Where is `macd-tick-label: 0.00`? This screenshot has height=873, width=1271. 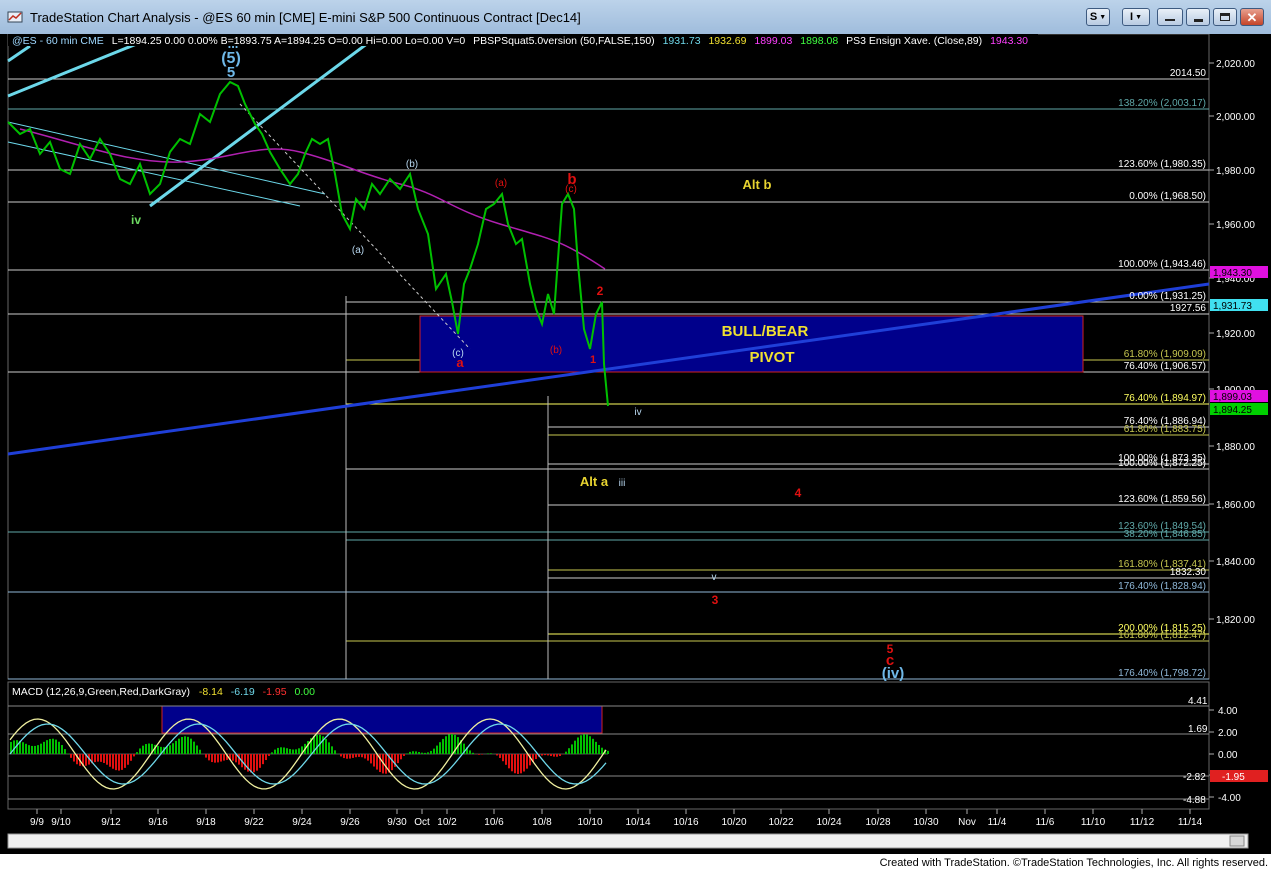
macd-tick-label: 0.00 is located at coordinates (1228, 755).